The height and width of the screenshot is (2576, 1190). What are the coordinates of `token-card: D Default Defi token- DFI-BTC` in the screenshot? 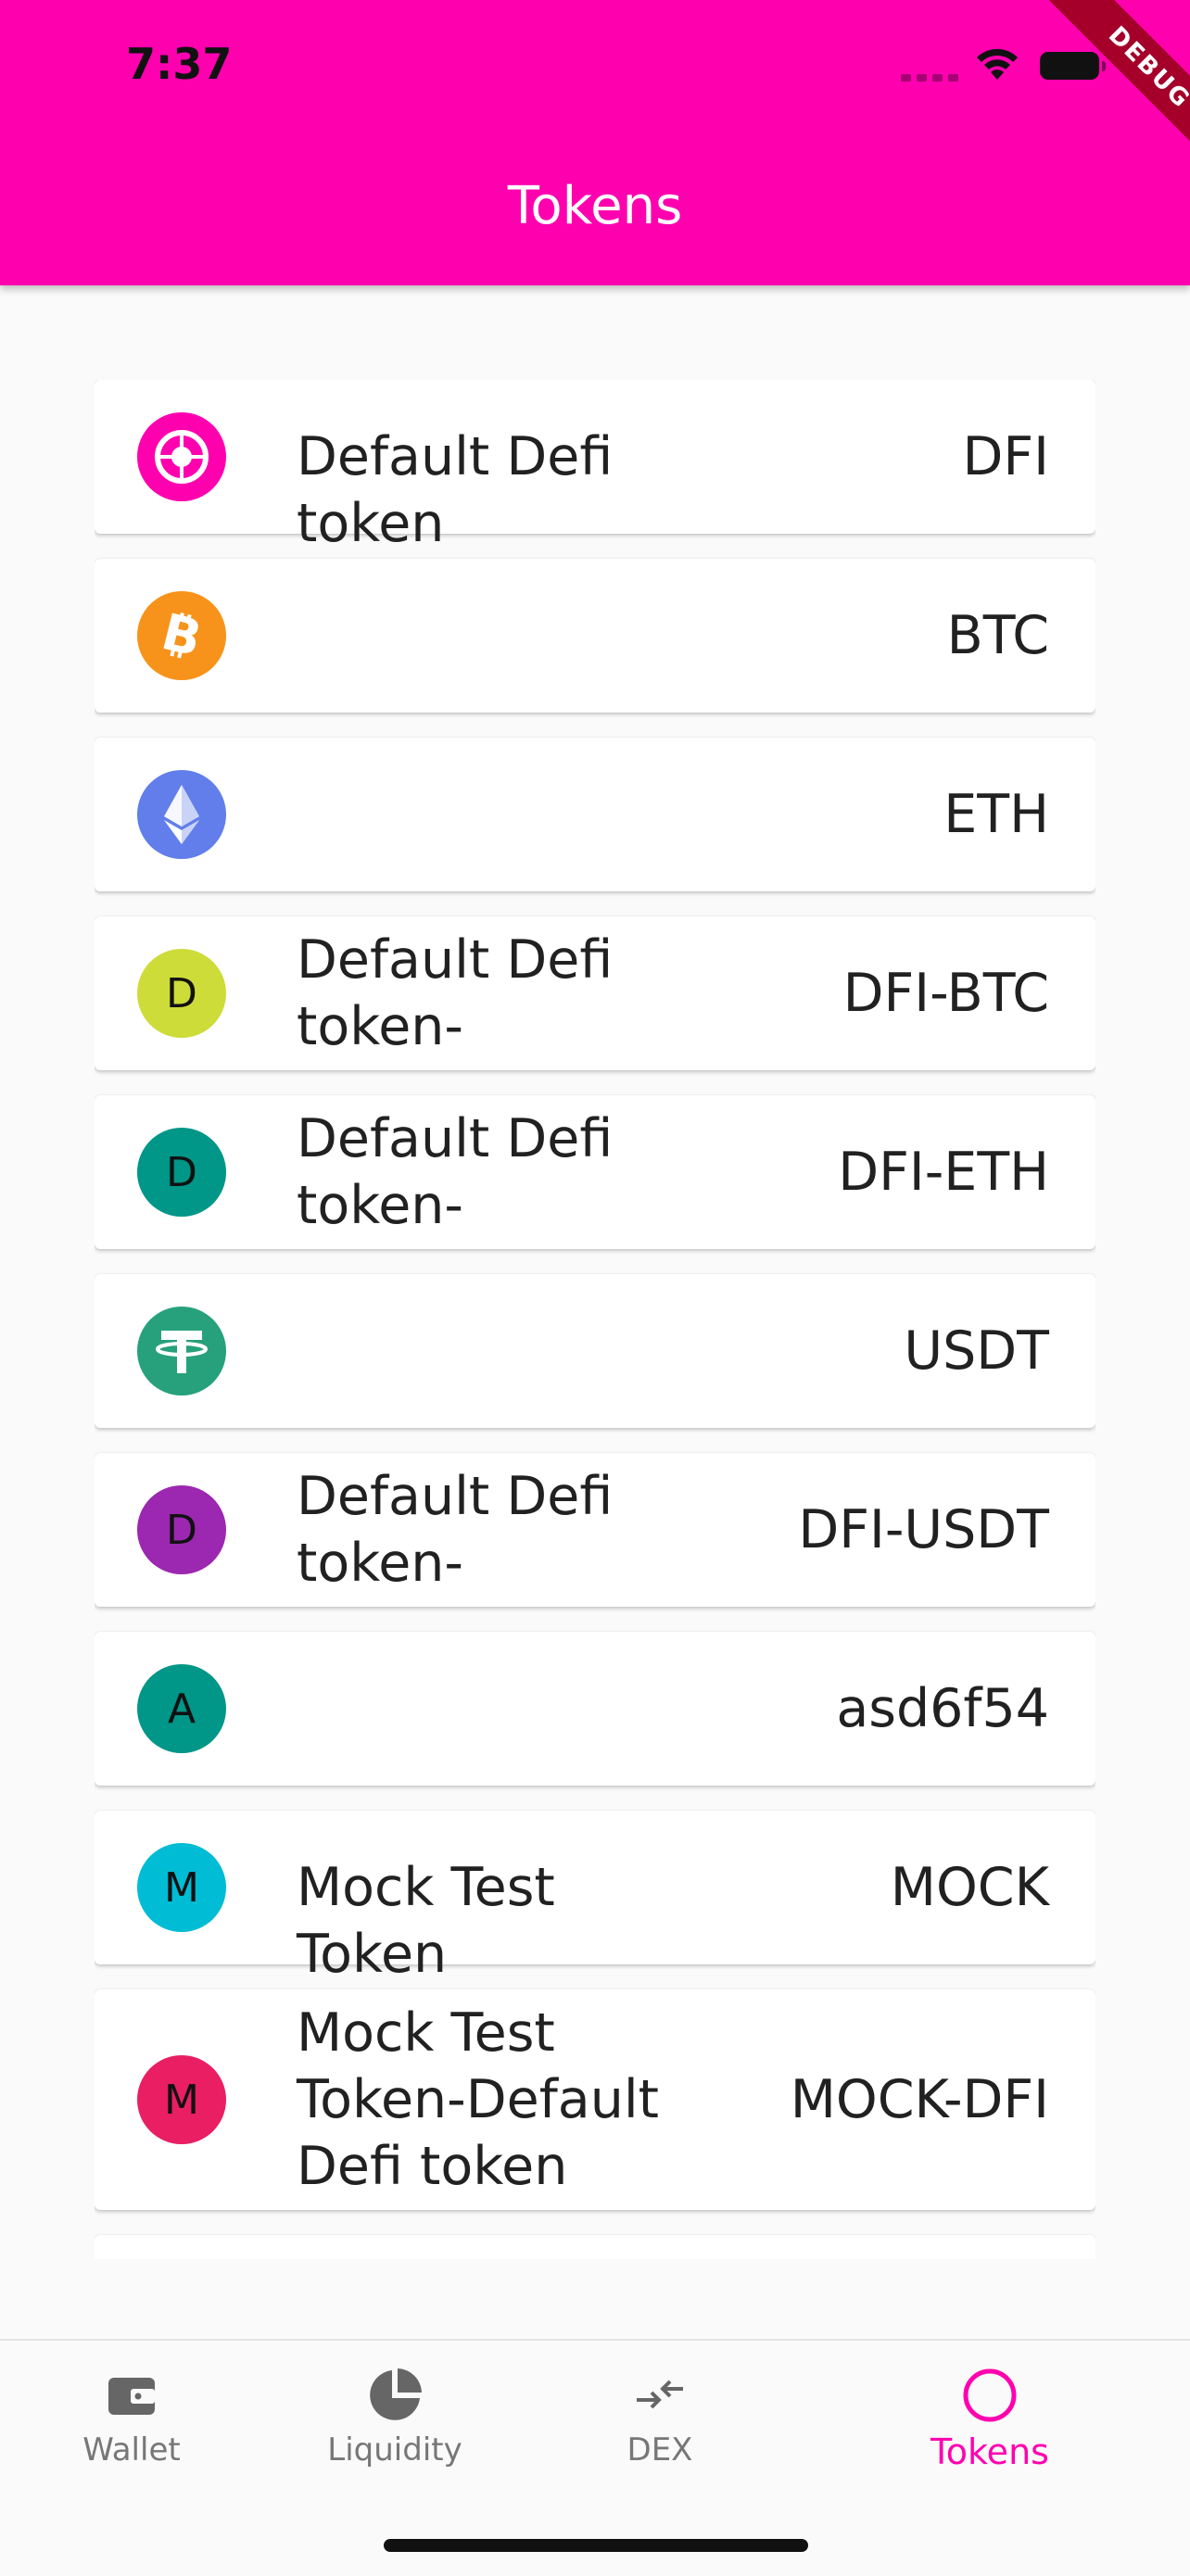 It's located at (595, 993).